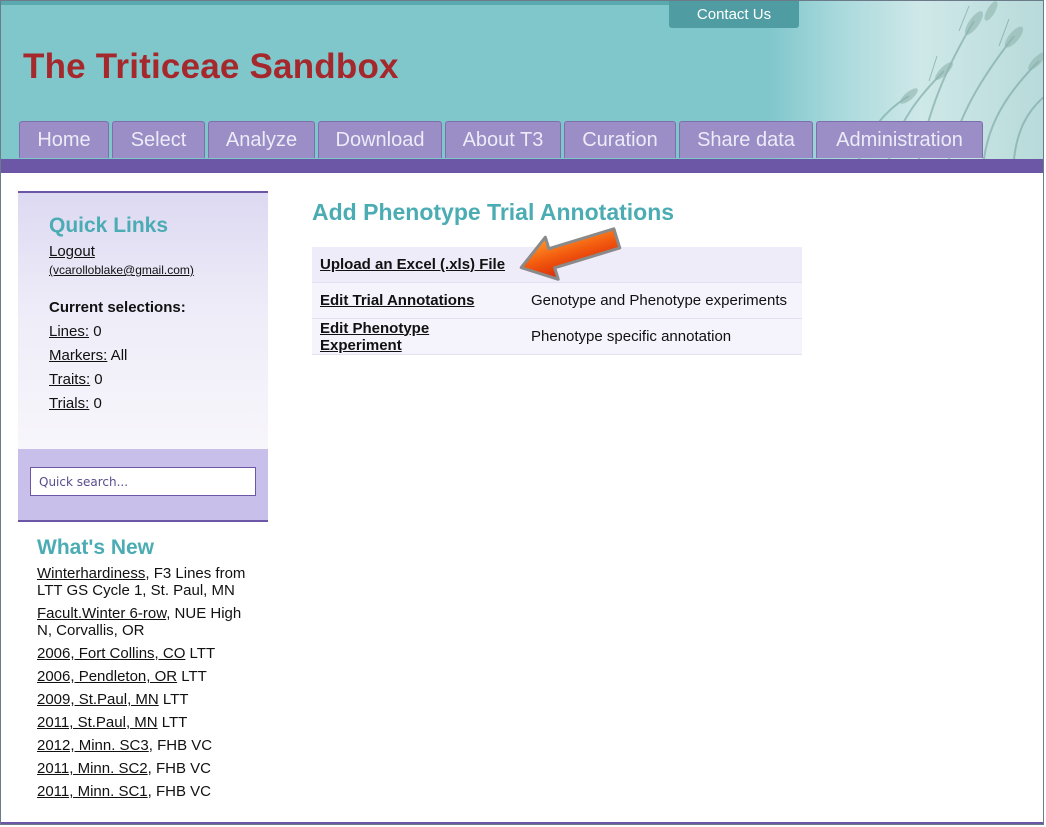 The image size is (1046, 827). I want to click on news-link: 2011, St.Paul, MN, so click(97, 722).